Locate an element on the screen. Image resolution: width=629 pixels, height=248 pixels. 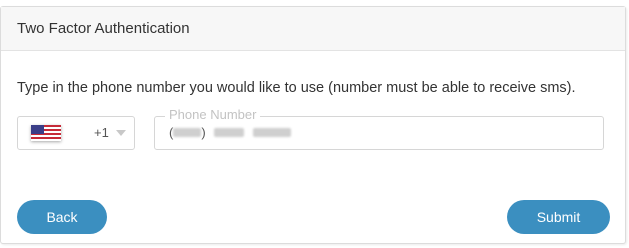
redacted-line-number is located at coordinates (271, 132).